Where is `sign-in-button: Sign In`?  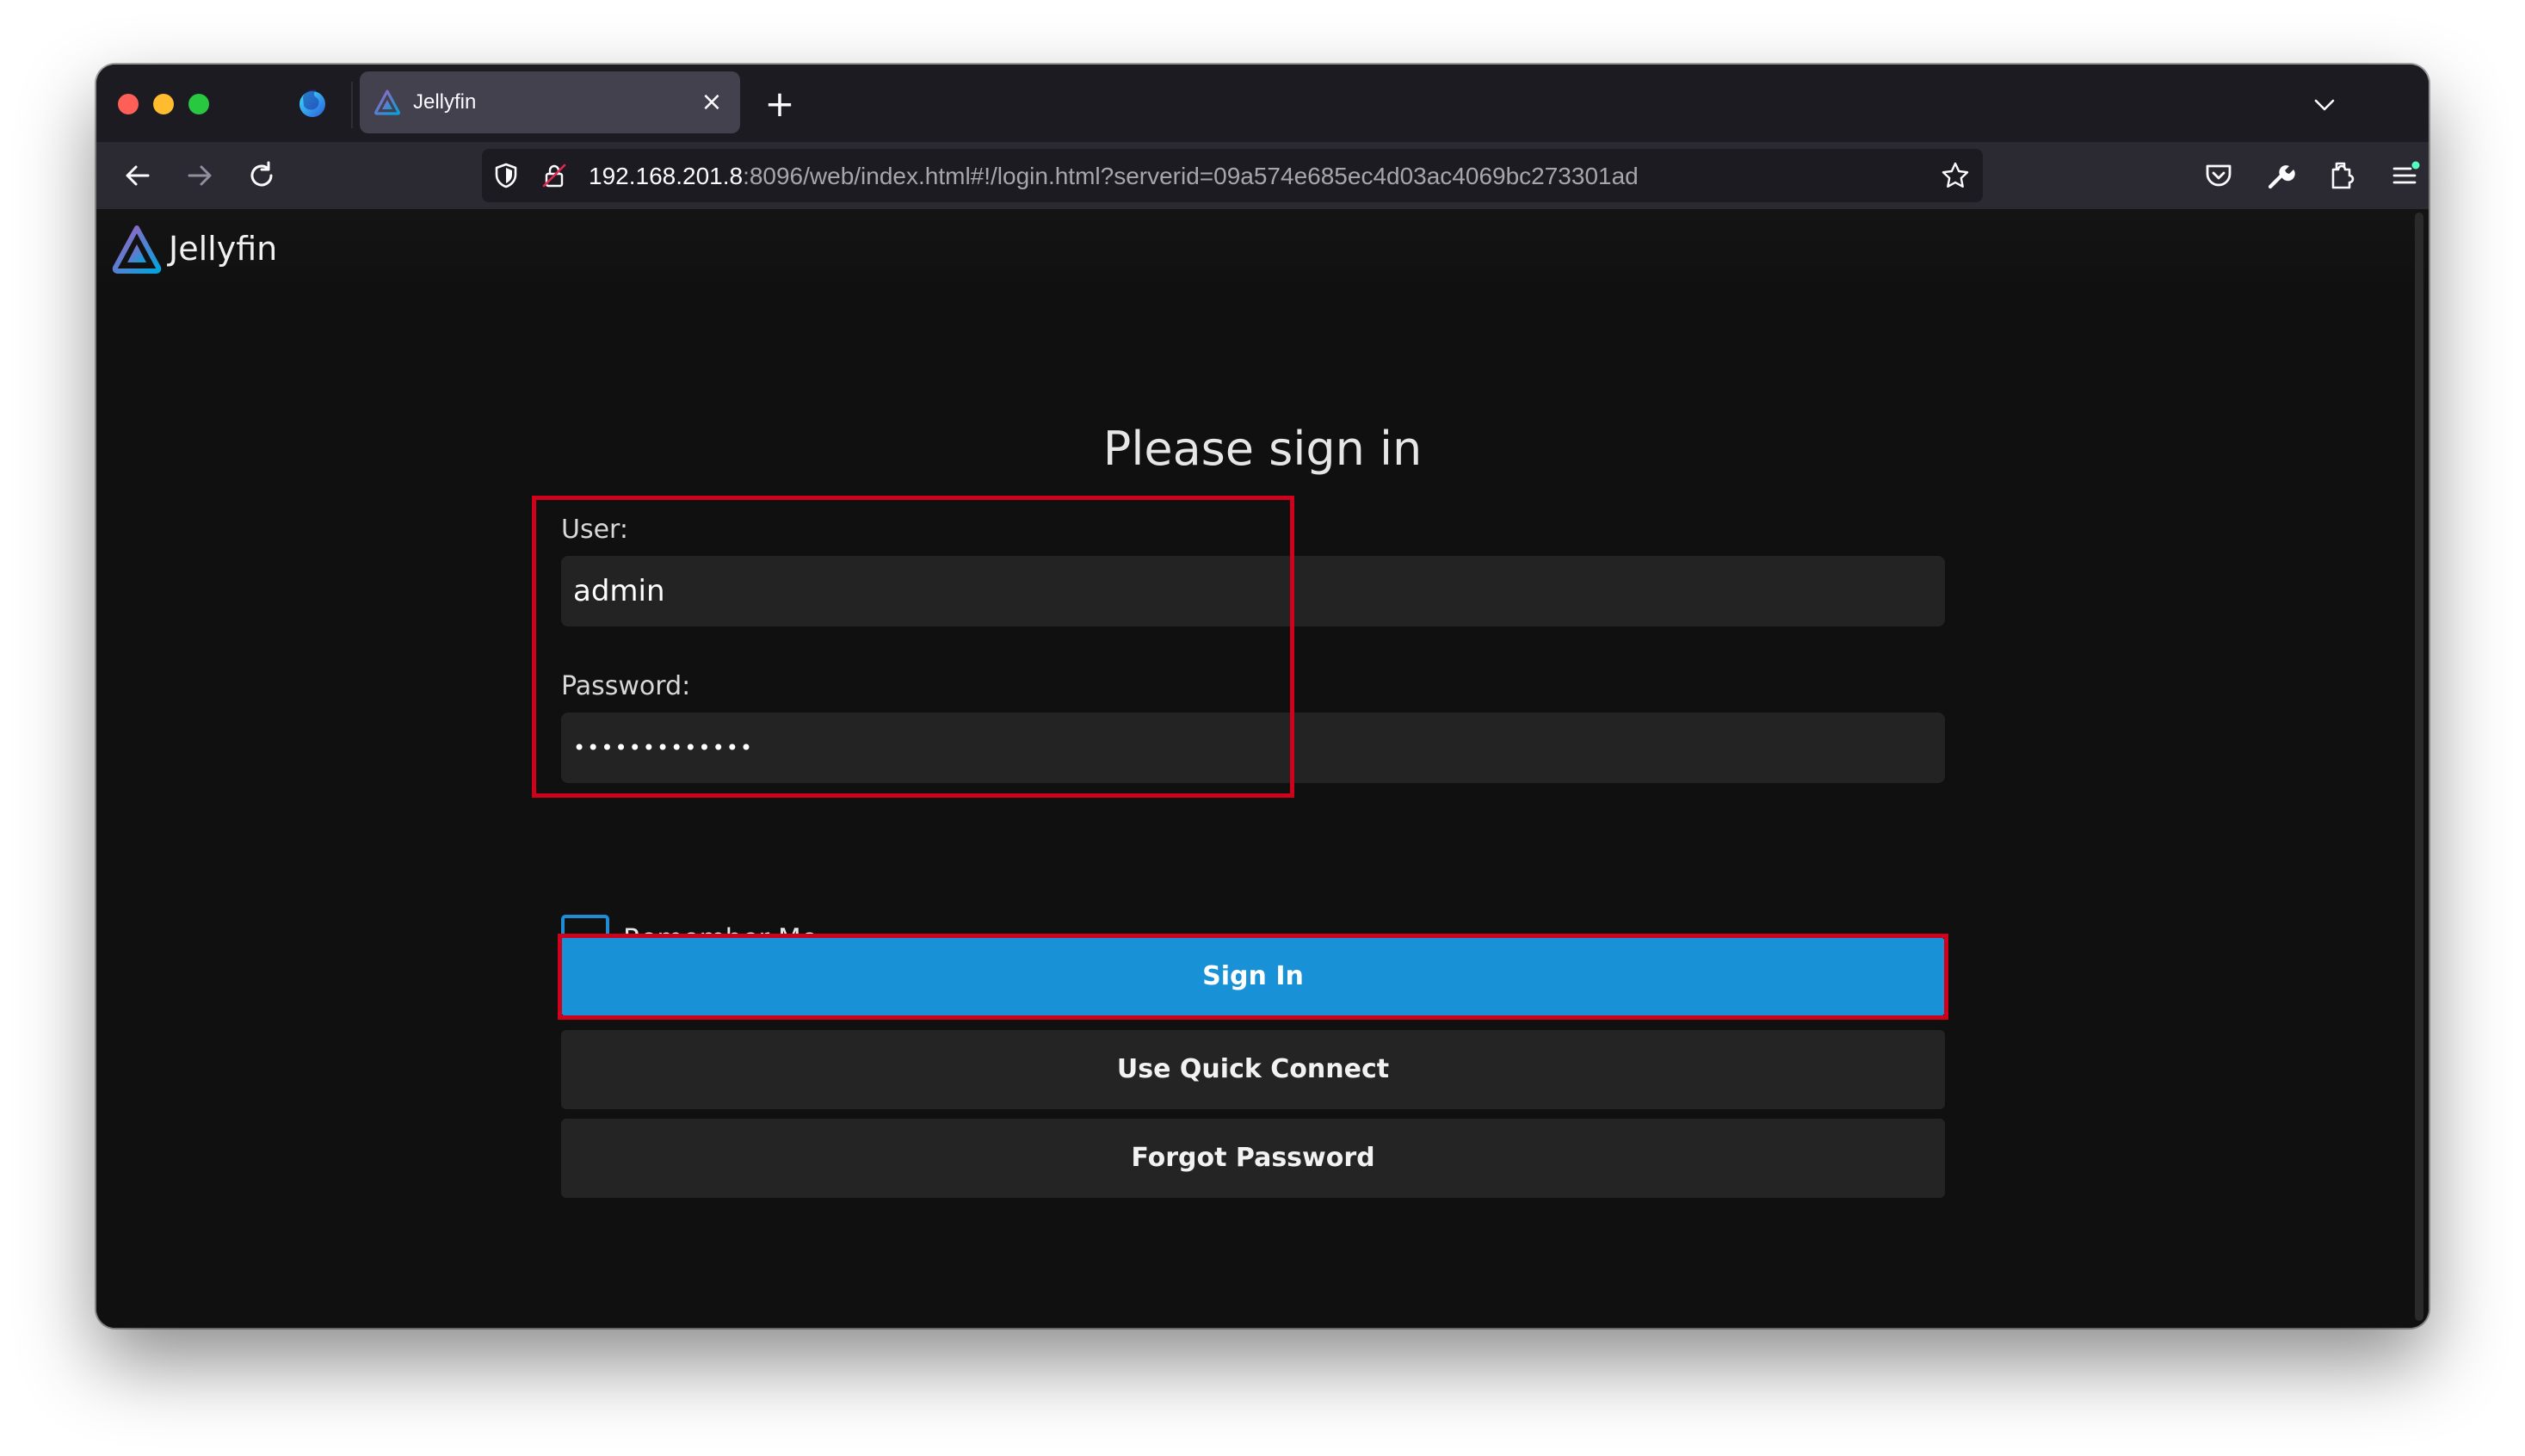
sign-in-button: Sign In is located at coordinates (1253, 976).